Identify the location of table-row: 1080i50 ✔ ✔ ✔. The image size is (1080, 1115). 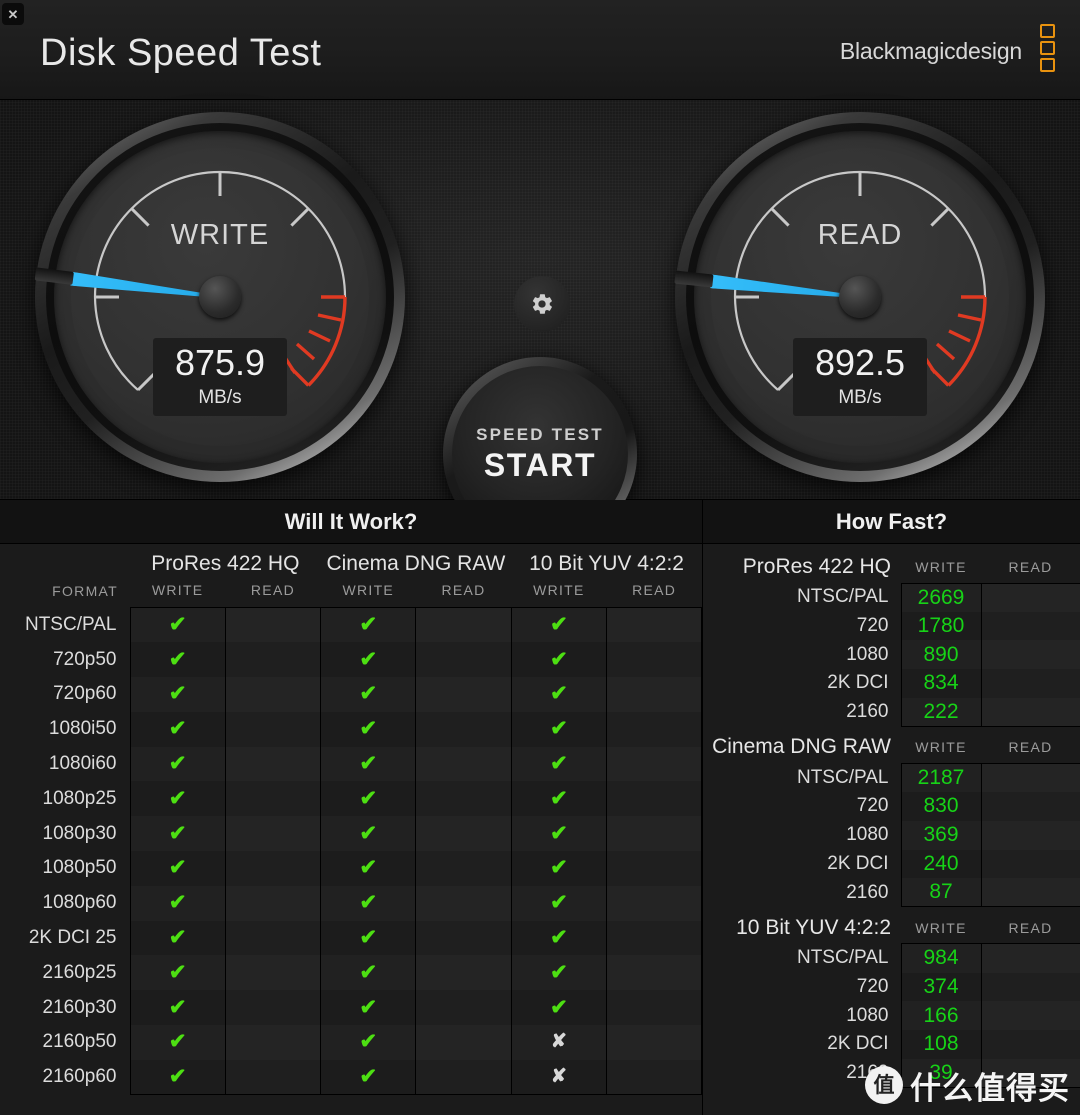
(351, 729).